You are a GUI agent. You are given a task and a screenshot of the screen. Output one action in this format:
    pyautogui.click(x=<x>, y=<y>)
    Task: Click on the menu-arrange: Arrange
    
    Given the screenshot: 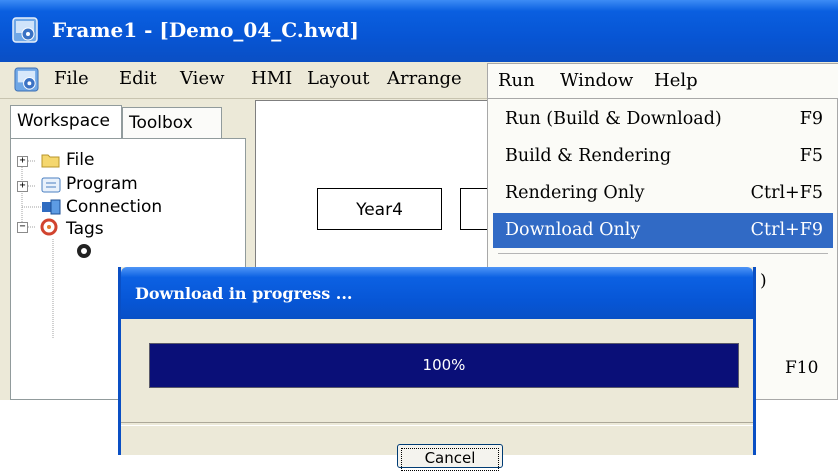 What is the action you would take?
    pyautogui.click(x=424, y=78)
    